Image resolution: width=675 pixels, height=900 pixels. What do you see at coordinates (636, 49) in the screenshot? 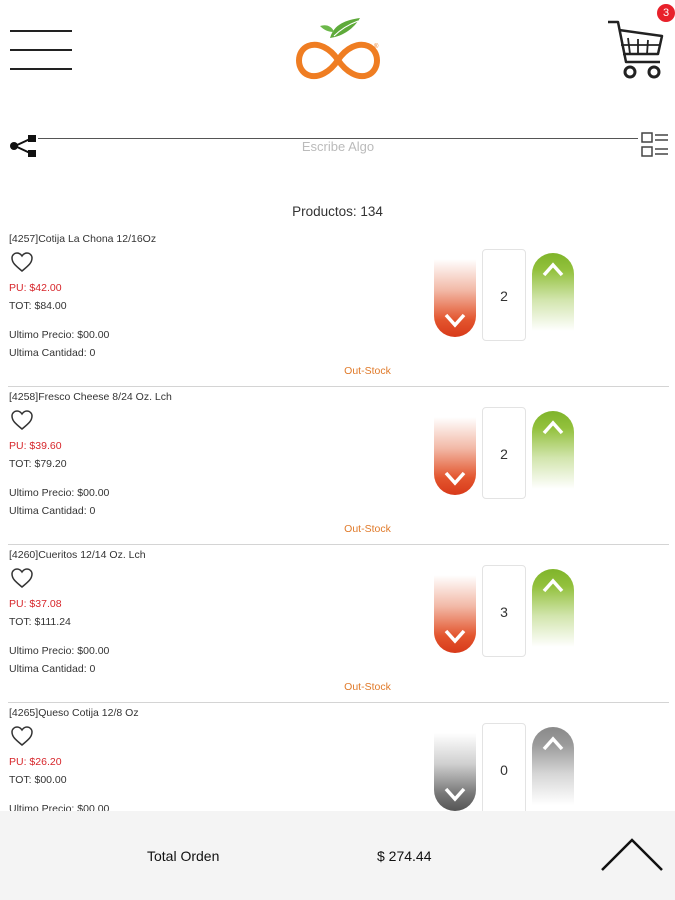
I see `shopping-cart-icon` at bounding box center [636, 49].